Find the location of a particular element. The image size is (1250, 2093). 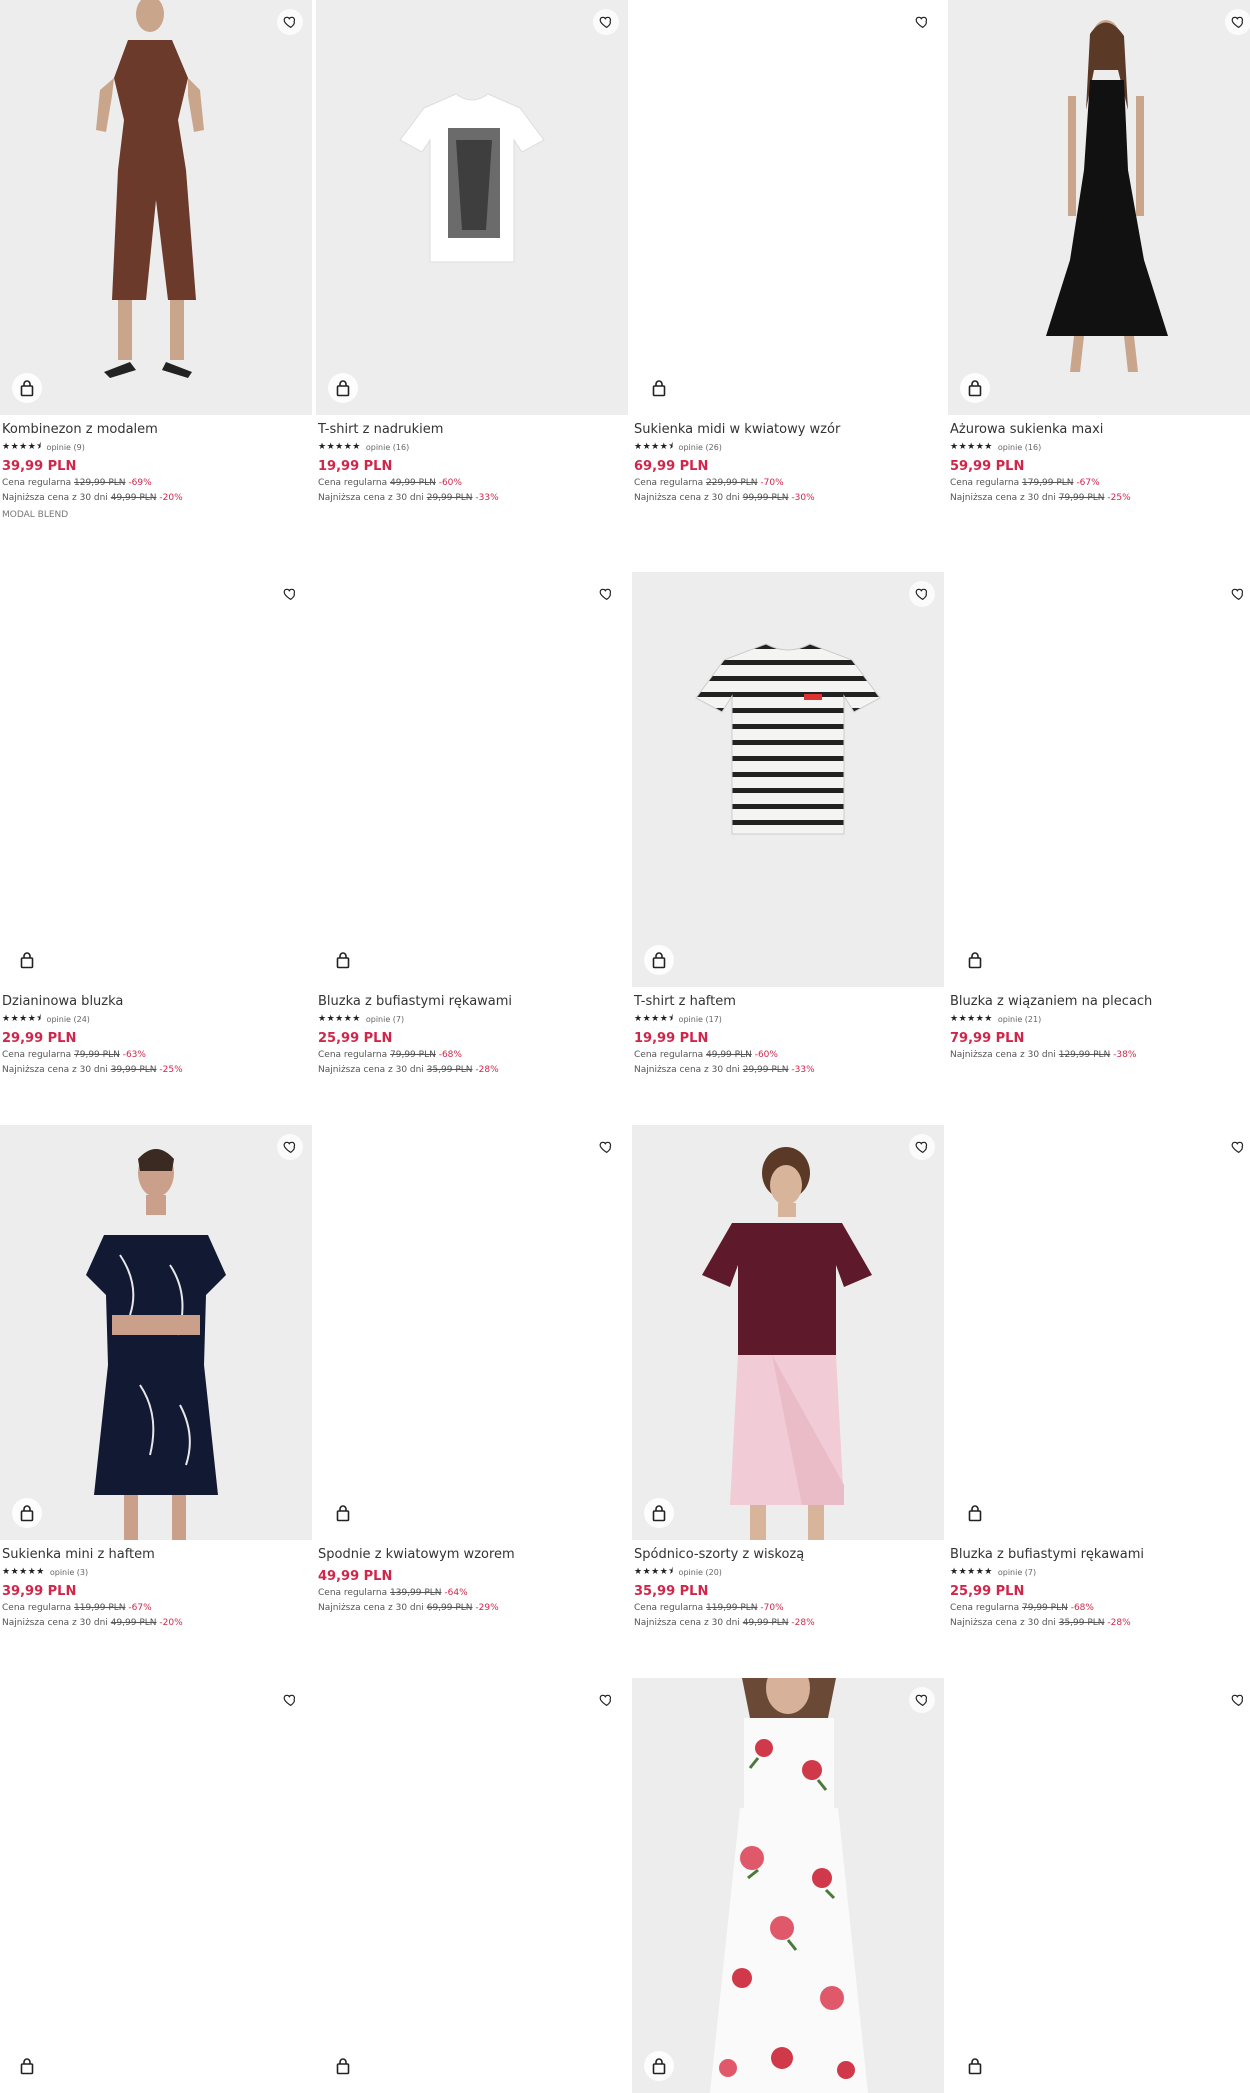

lowest-price-line: Najniższa cena z 30 dni 49,99 PLN -20% is located at coordinates (157, 1623).